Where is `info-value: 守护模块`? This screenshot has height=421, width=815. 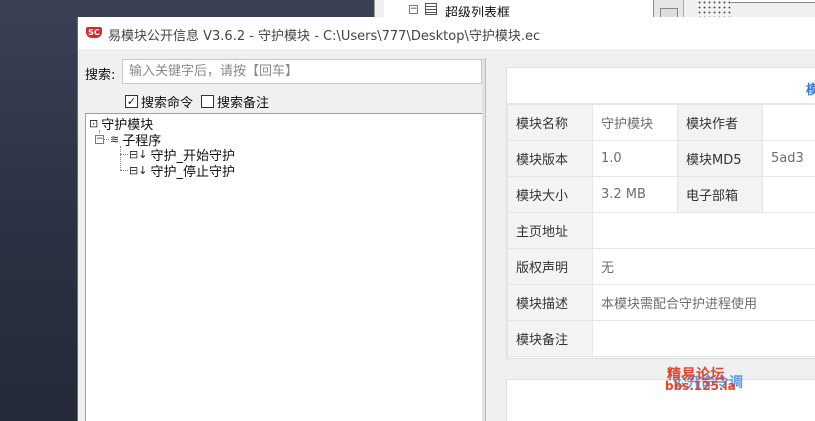
info-value: 守护模块 is located at coordinates (635, 122).